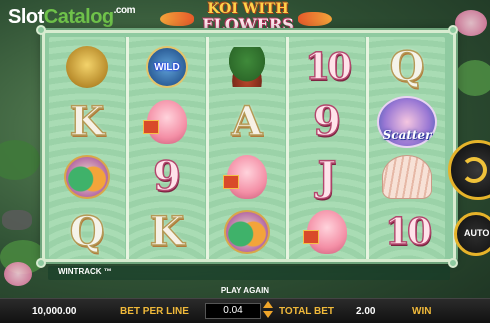  I want to click on fan-shell-icon, so click(407, 176).